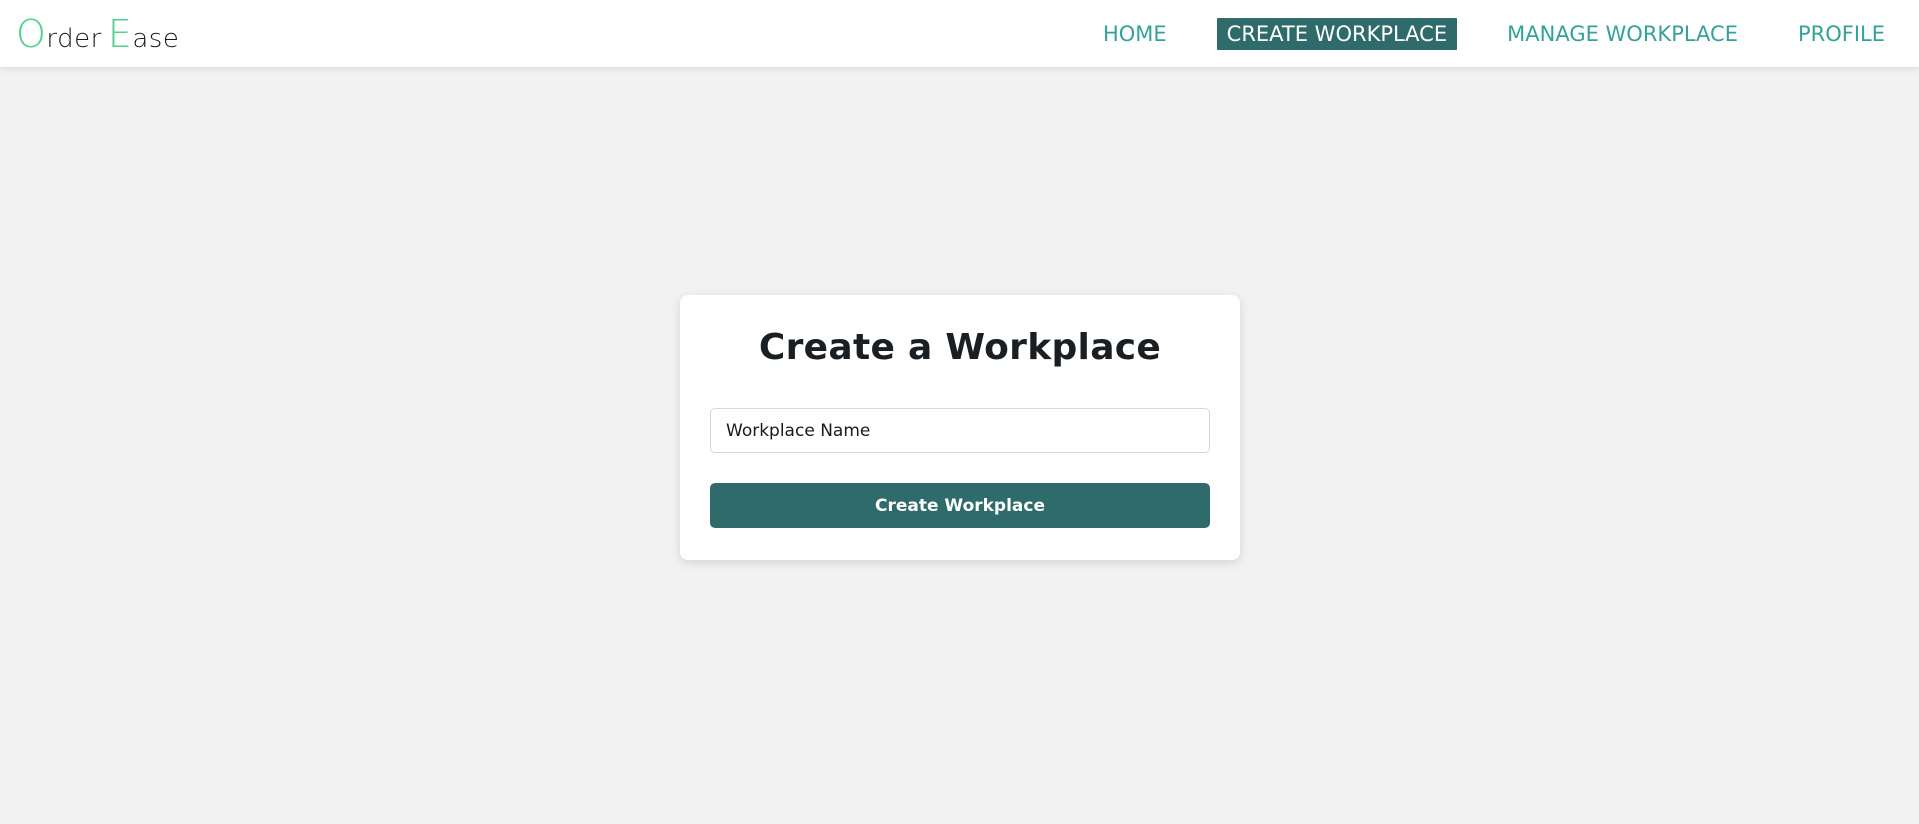 The width and height of the screenshot is (1919, 824). Describe the element at coordinates (120, 33) in the screenshot. I see `logo-letter-e: E` at that location.